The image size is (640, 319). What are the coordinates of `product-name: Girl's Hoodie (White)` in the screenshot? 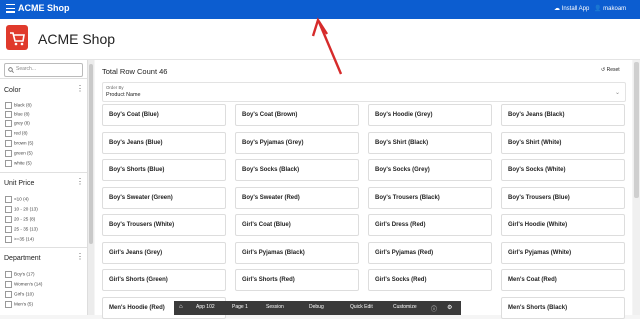 It's located at (538, 225).